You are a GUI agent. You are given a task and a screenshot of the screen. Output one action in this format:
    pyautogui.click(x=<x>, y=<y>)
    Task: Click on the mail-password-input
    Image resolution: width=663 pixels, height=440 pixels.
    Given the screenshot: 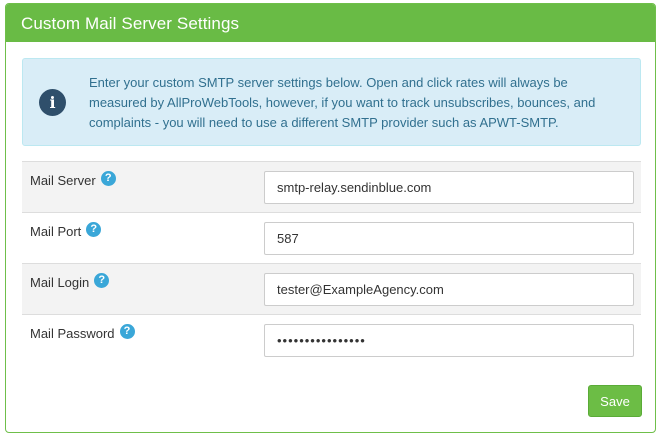 What is the action you would take?
    pyautogui.click(x=449, y=340)
    